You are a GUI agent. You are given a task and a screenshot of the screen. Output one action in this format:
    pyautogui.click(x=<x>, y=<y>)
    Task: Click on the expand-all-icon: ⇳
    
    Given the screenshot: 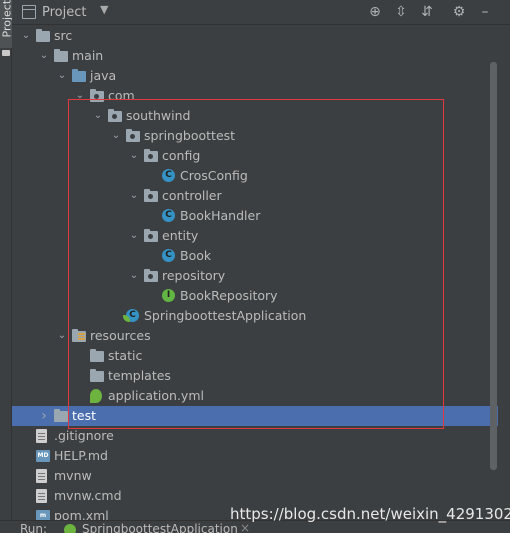 What is the action you would take?
    pyautogui.click(x=401, y=12)
    